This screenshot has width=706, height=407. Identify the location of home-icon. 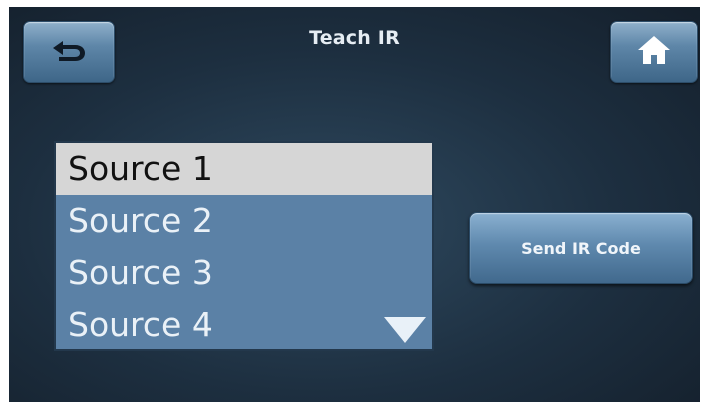
(654, 52).